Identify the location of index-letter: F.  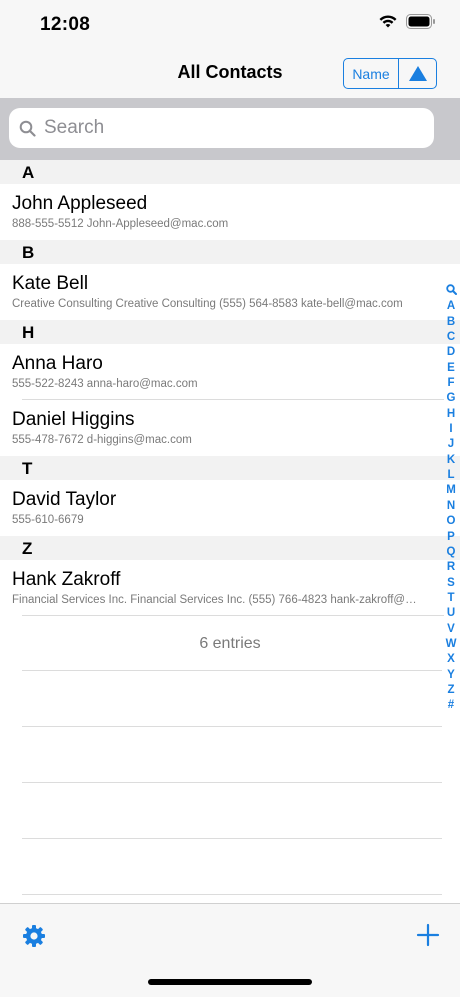
(450, 383).